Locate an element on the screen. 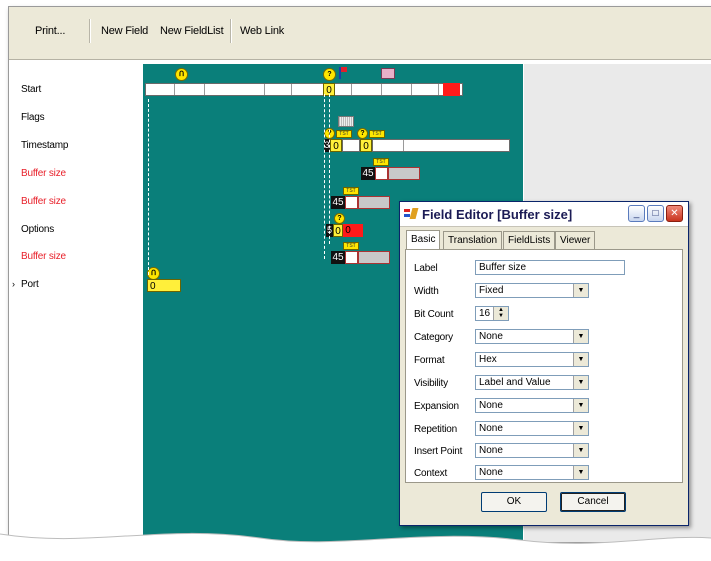 Image resolution: width=711 pixels, height=561 pixels. row-label-timestamp: Timestamp is located at coordinates (44, 145).